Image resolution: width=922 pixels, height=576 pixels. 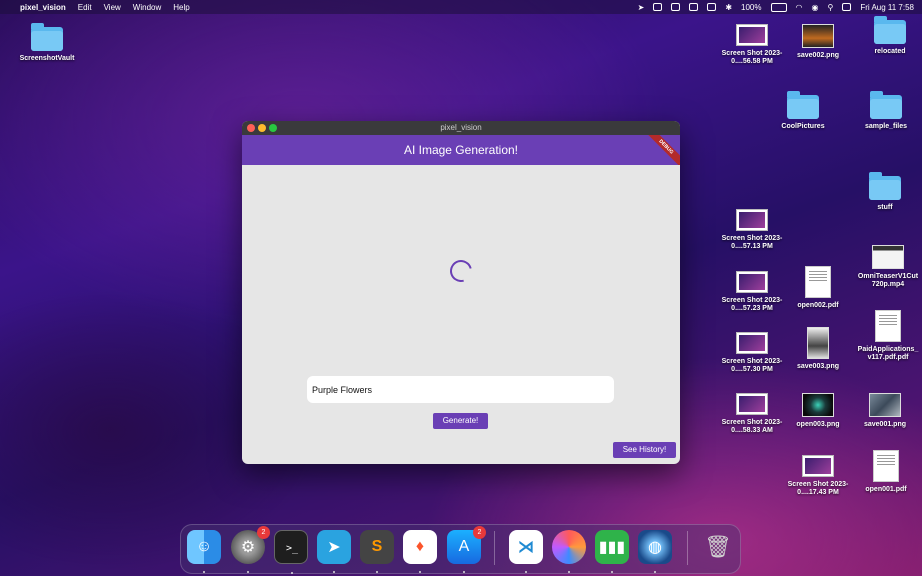 What do you see at coordinates (694, 7) in the screenshot?
I see `keyboard-status-icon` at bounding box center [694, 7].